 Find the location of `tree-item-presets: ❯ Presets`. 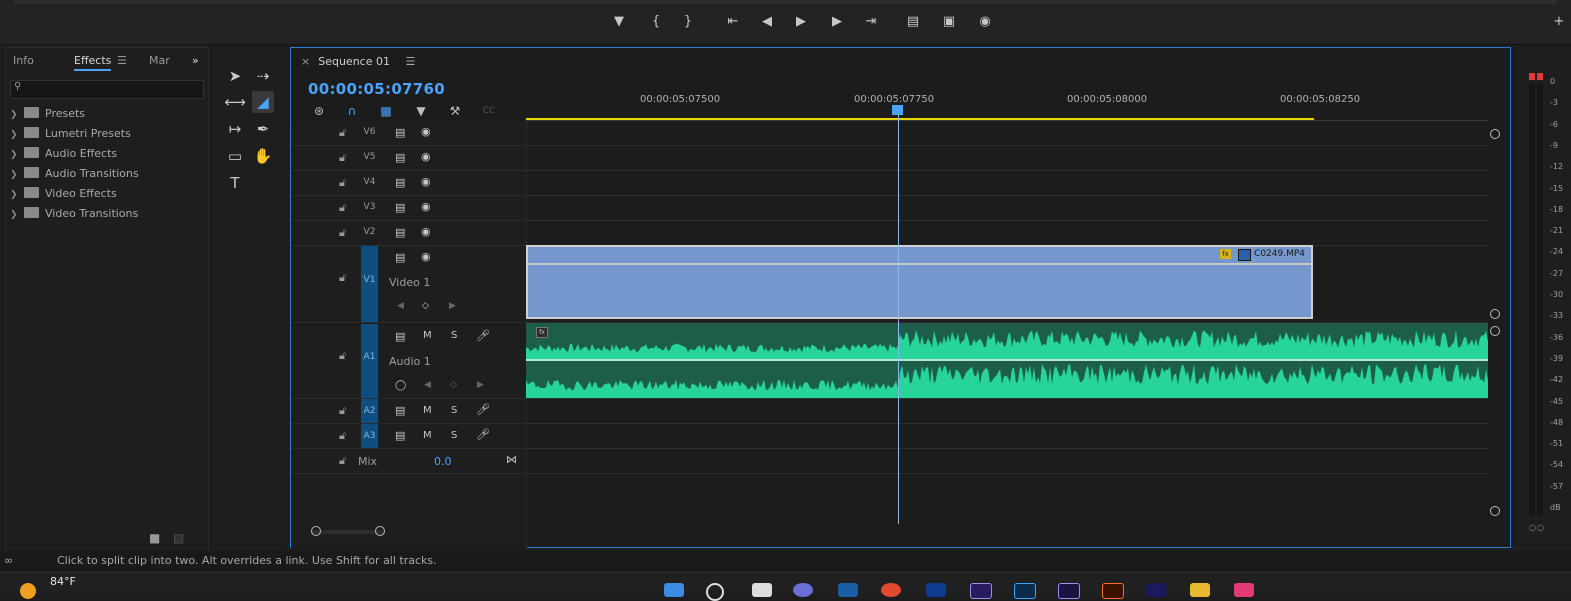

tree-item-presets: ❯ Presets is located at coordinates (47, 114).